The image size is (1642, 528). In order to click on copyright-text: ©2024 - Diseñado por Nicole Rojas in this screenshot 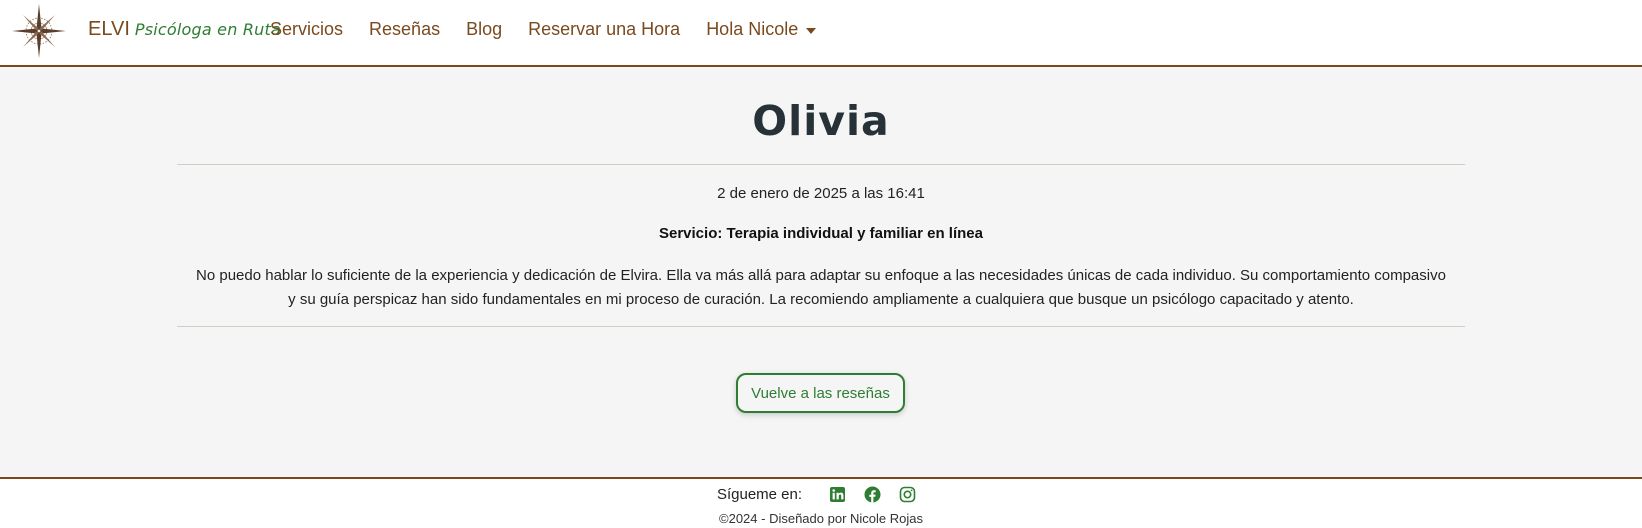, I will do `click(821, 518)`.